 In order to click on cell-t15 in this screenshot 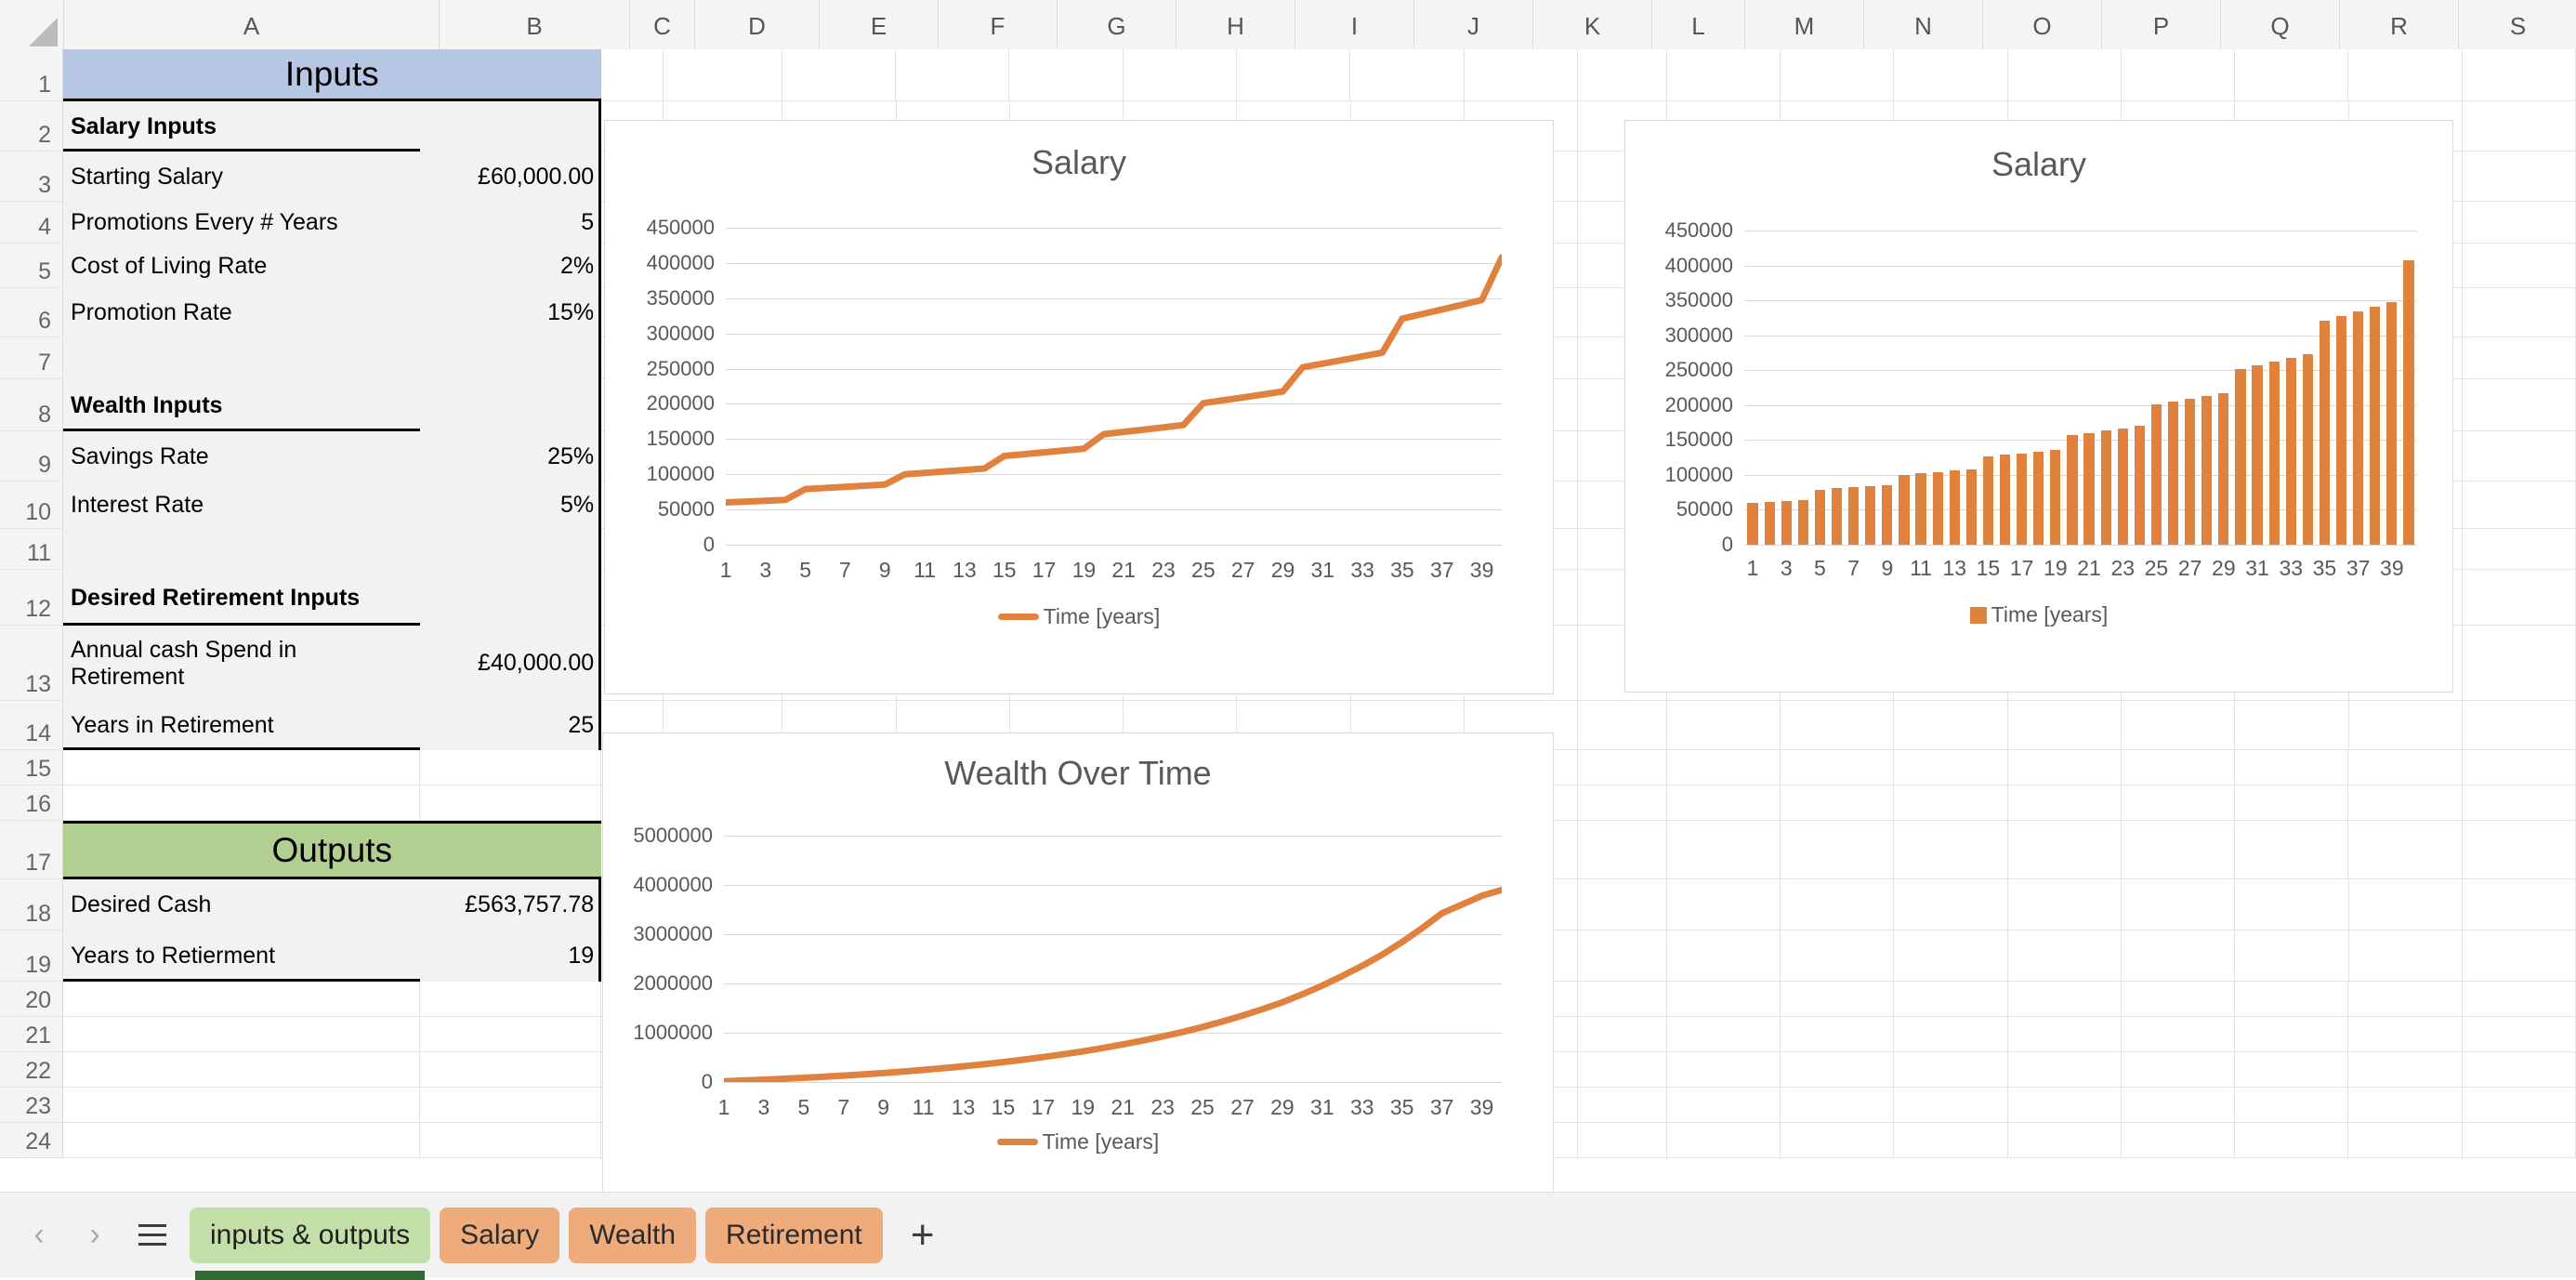, I will do `click(2519, 767)`.